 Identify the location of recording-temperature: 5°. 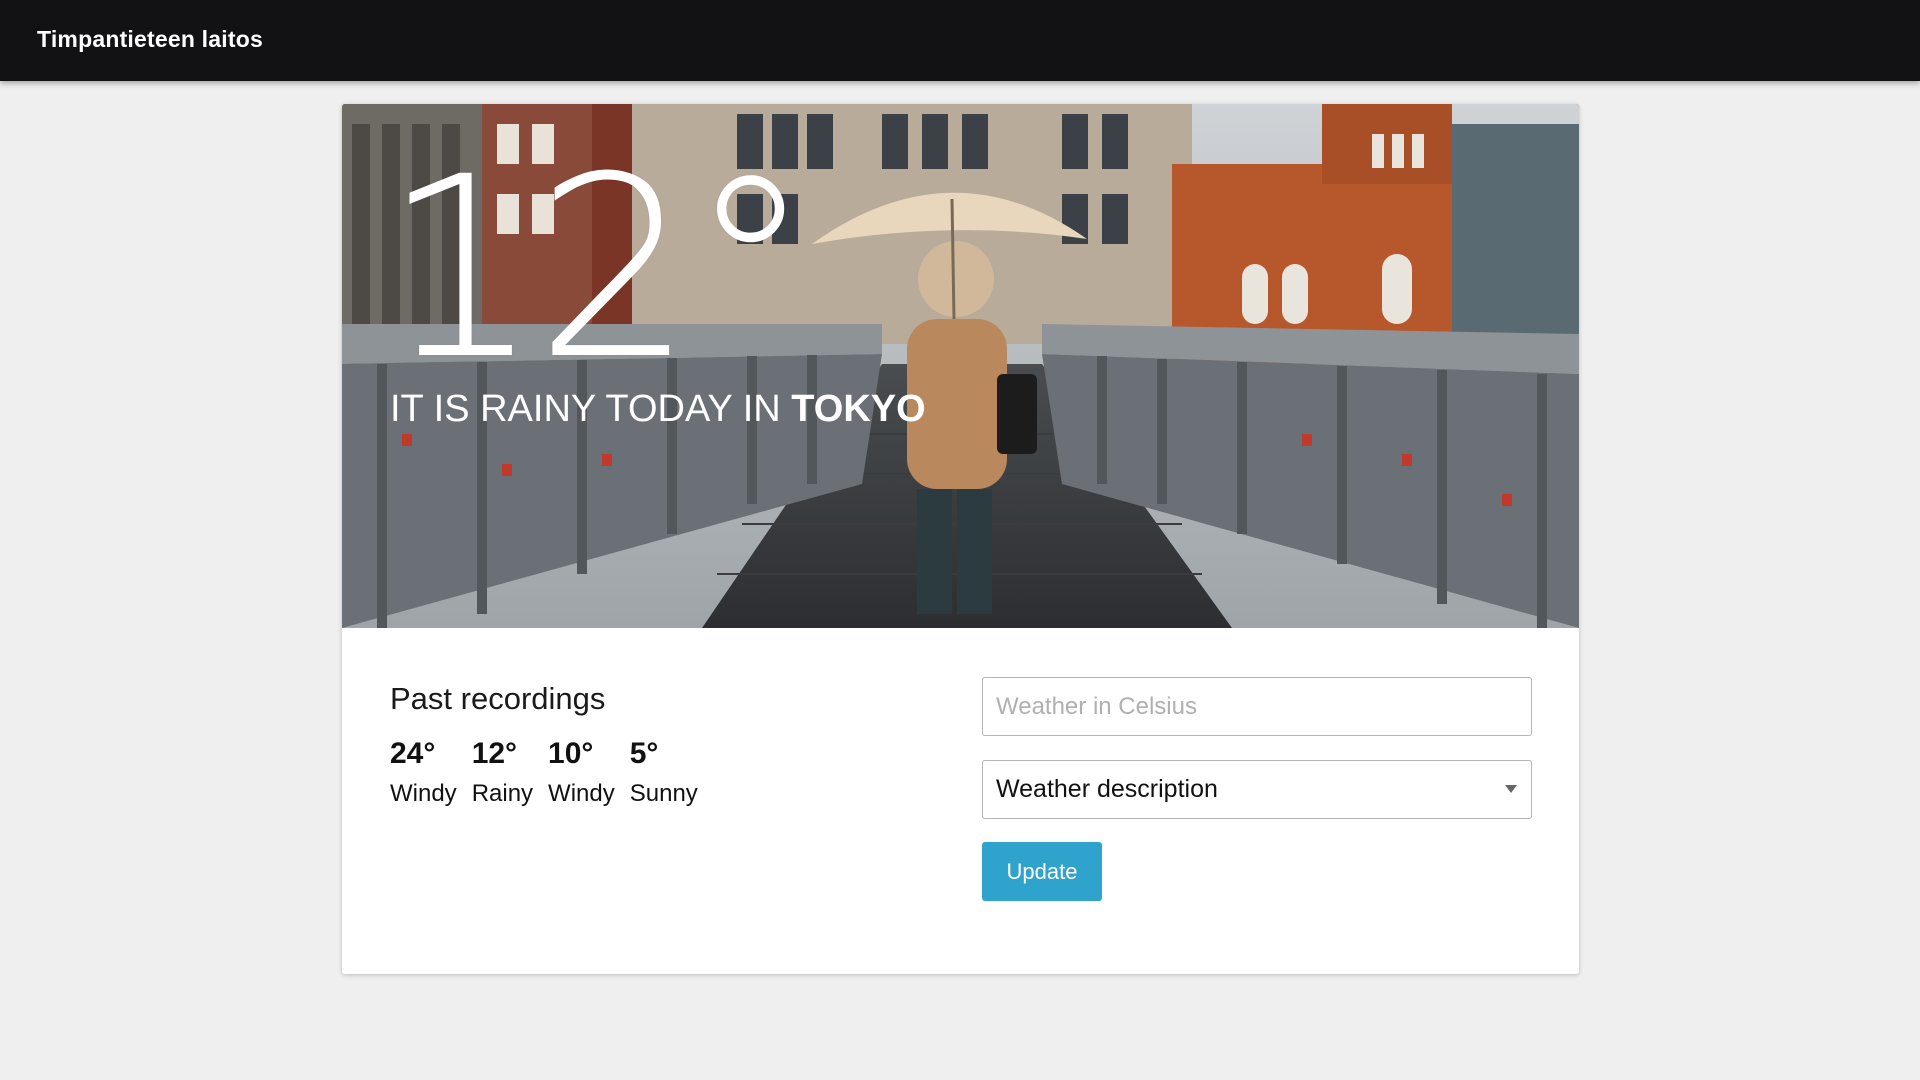
(644, 753).